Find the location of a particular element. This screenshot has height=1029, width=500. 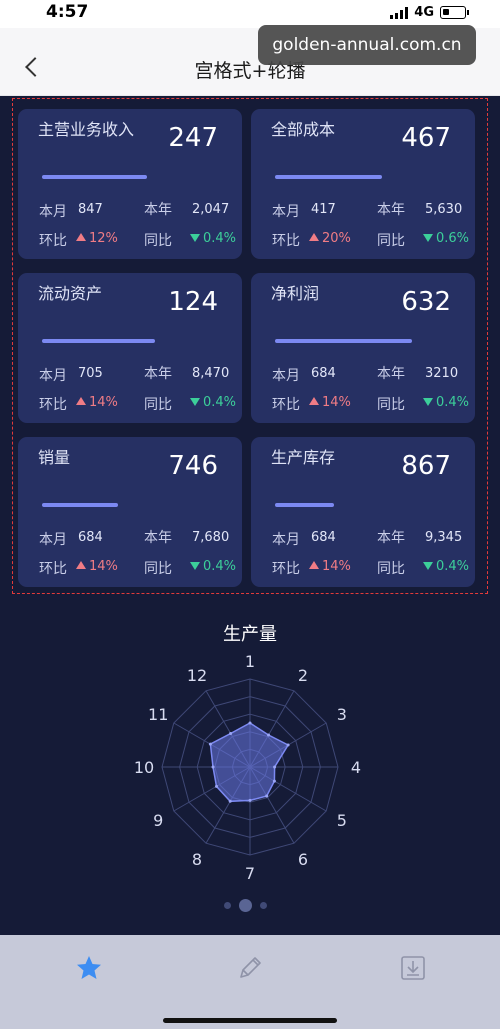

year-value: 3210 is located at coordinates (442, 373).